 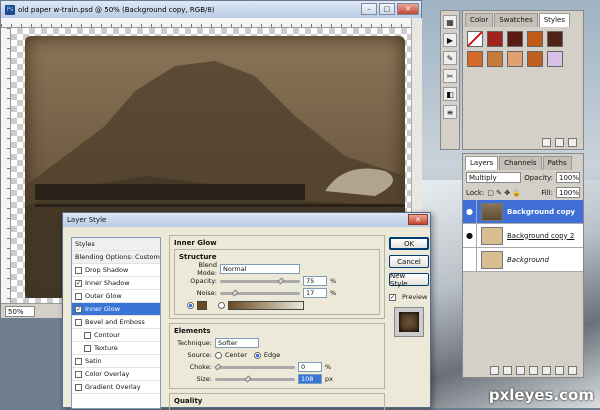 I want to click on tab-channels: Channels, so click(x=520, y=163).